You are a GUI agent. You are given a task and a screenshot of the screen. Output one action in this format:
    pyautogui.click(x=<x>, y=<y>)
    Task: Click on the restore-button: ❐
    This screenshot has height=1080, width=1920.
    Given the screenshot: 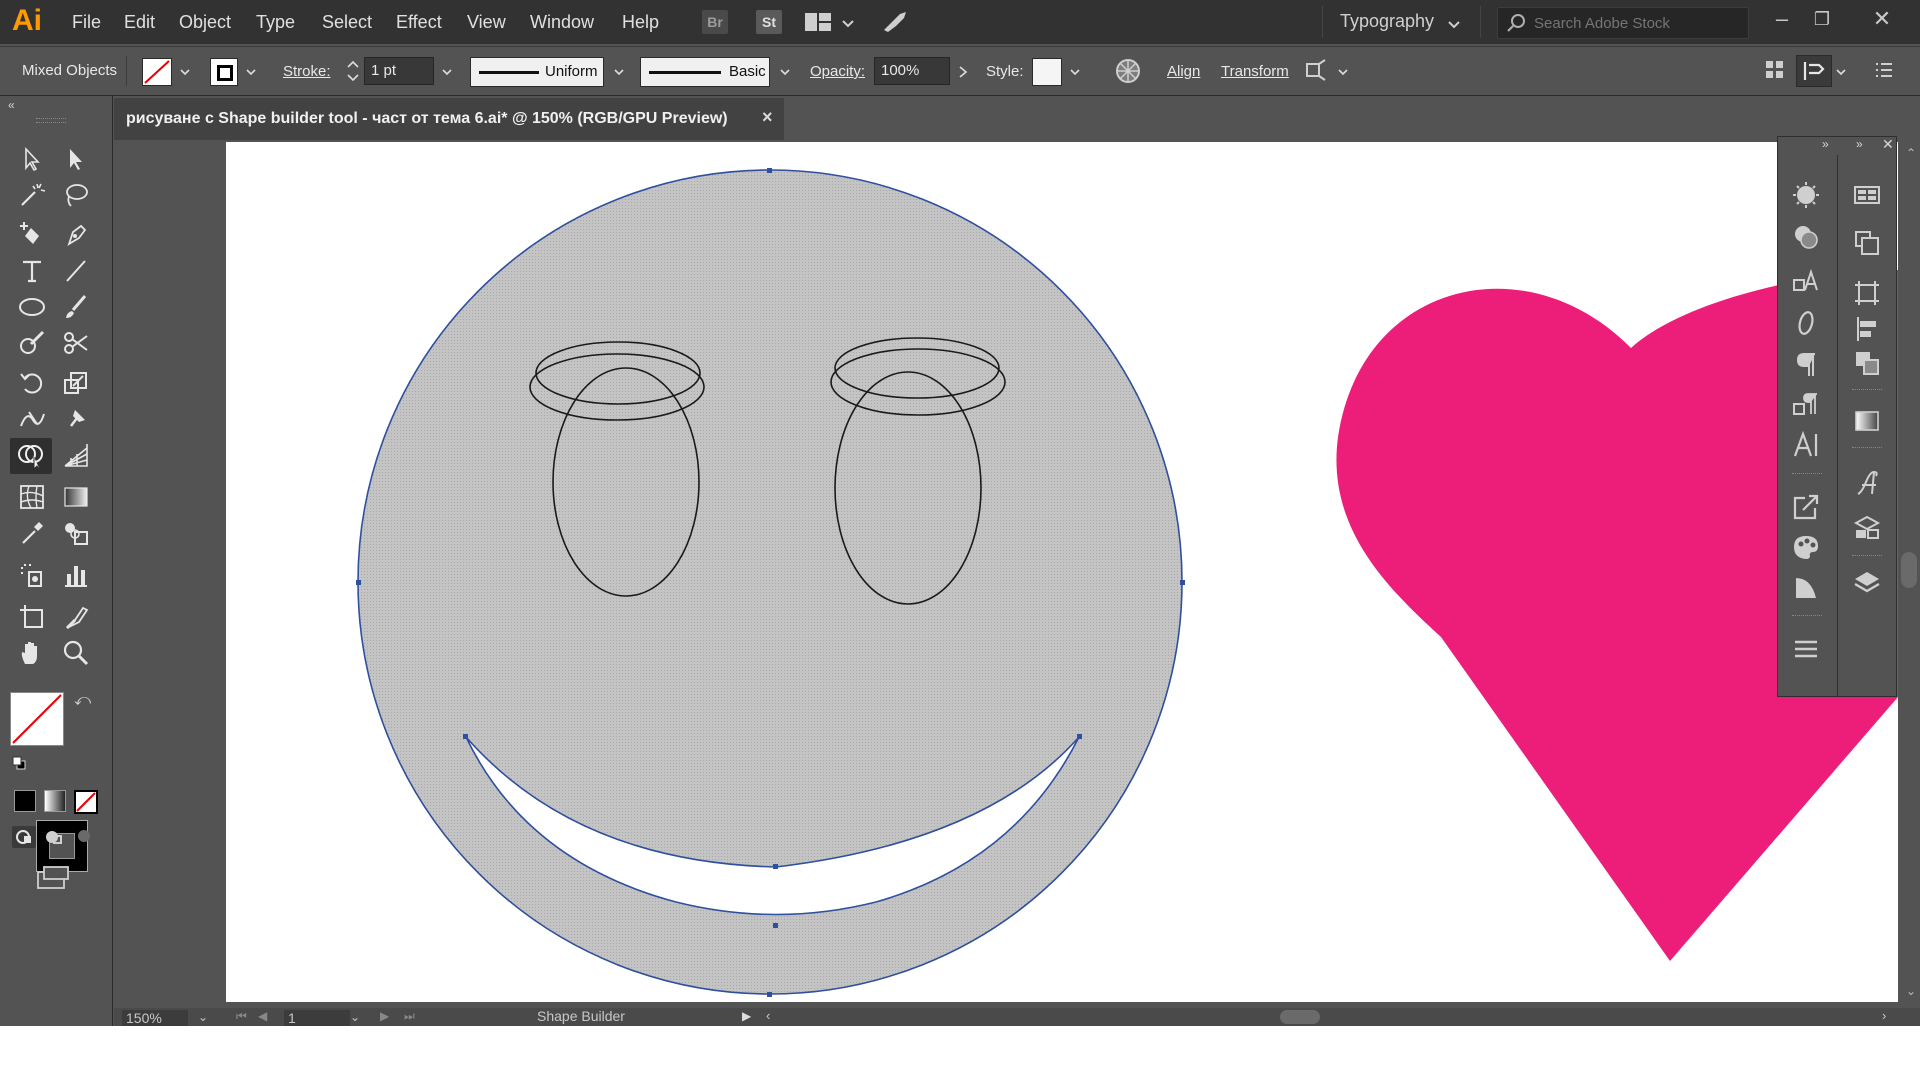 What is the action you would take?
    pyautogui.click(x=1822, y=19)
    